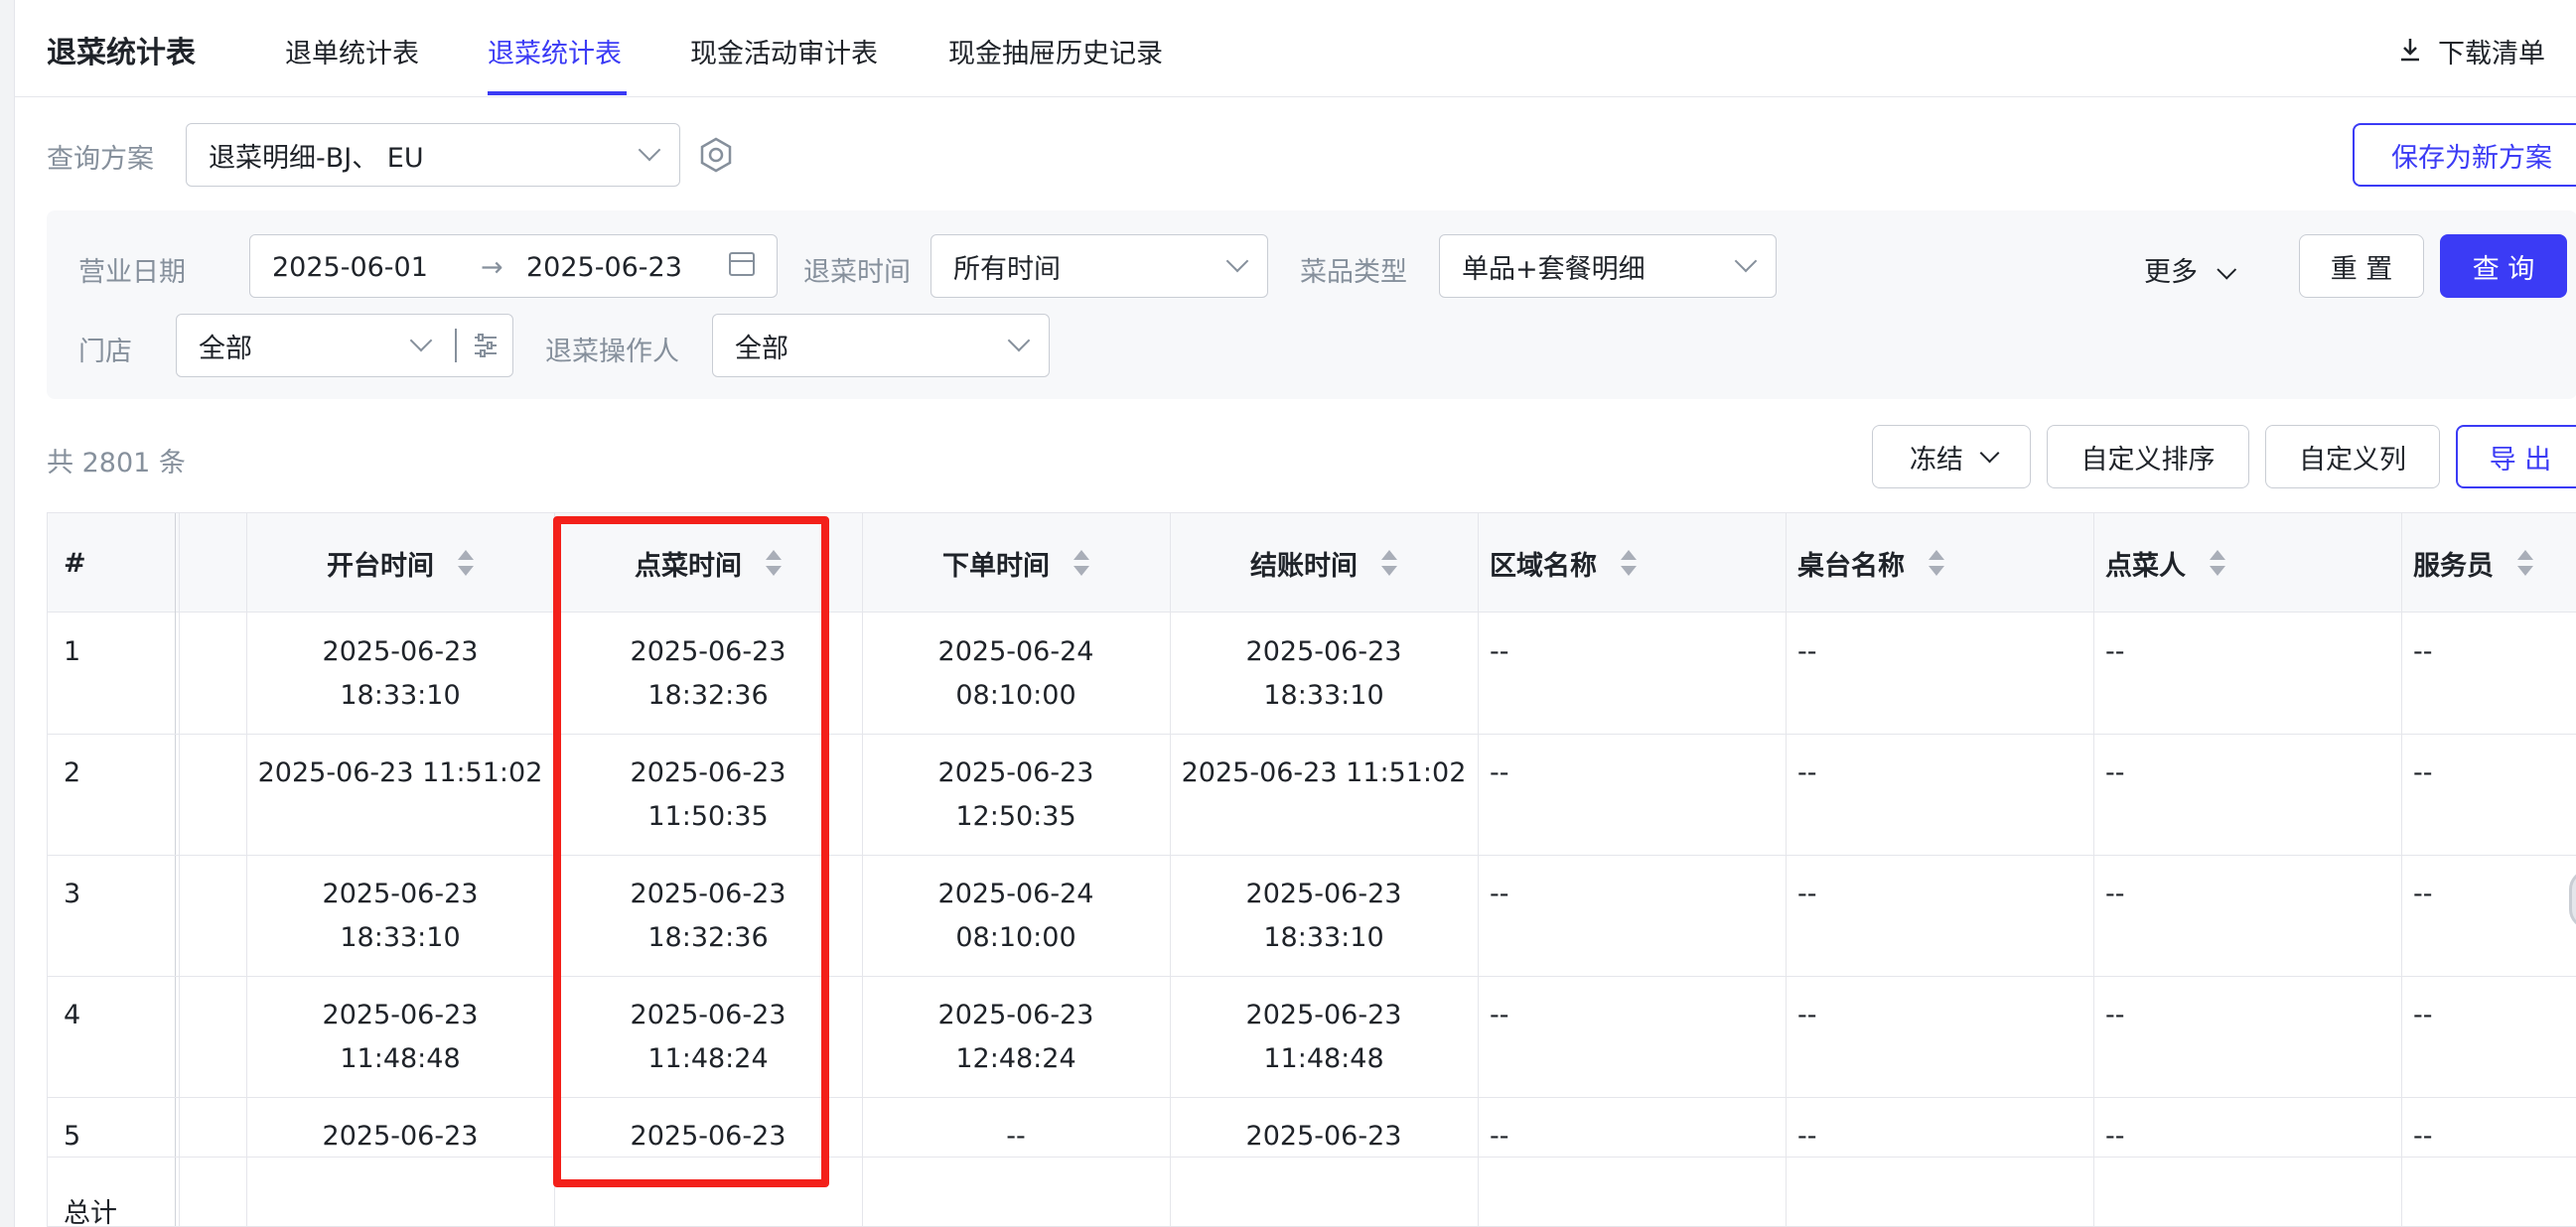 The image size is (2576, 1227). Describe the element at coordinates (75, 563) in the screenshot. I see `column-header-index: #` at that location.